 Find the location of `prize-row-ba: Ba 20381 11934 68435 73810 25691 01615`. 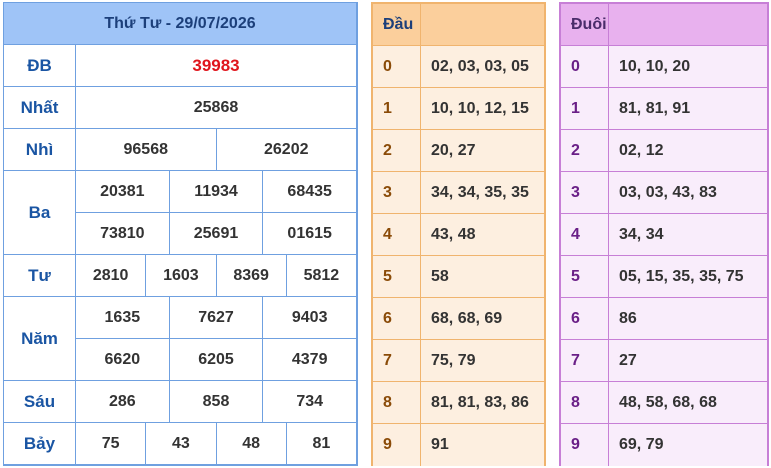

prize-row-ba: Ba 20381 11934 68435 73810 25691 01615 is located at coordinates (180, 213).